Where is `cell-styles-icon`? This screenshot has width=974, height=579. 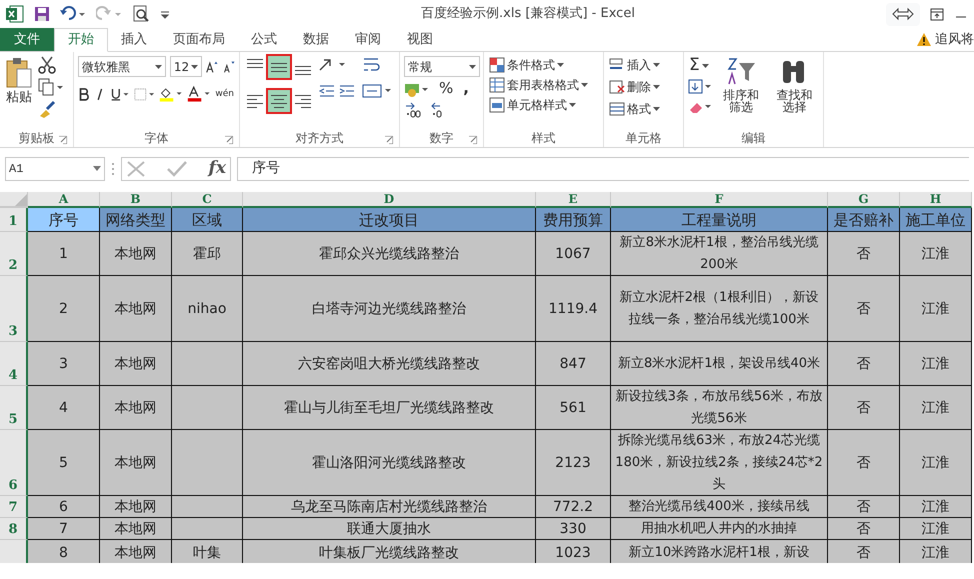 cell-styles-icon is located at coordinates (497, 105).